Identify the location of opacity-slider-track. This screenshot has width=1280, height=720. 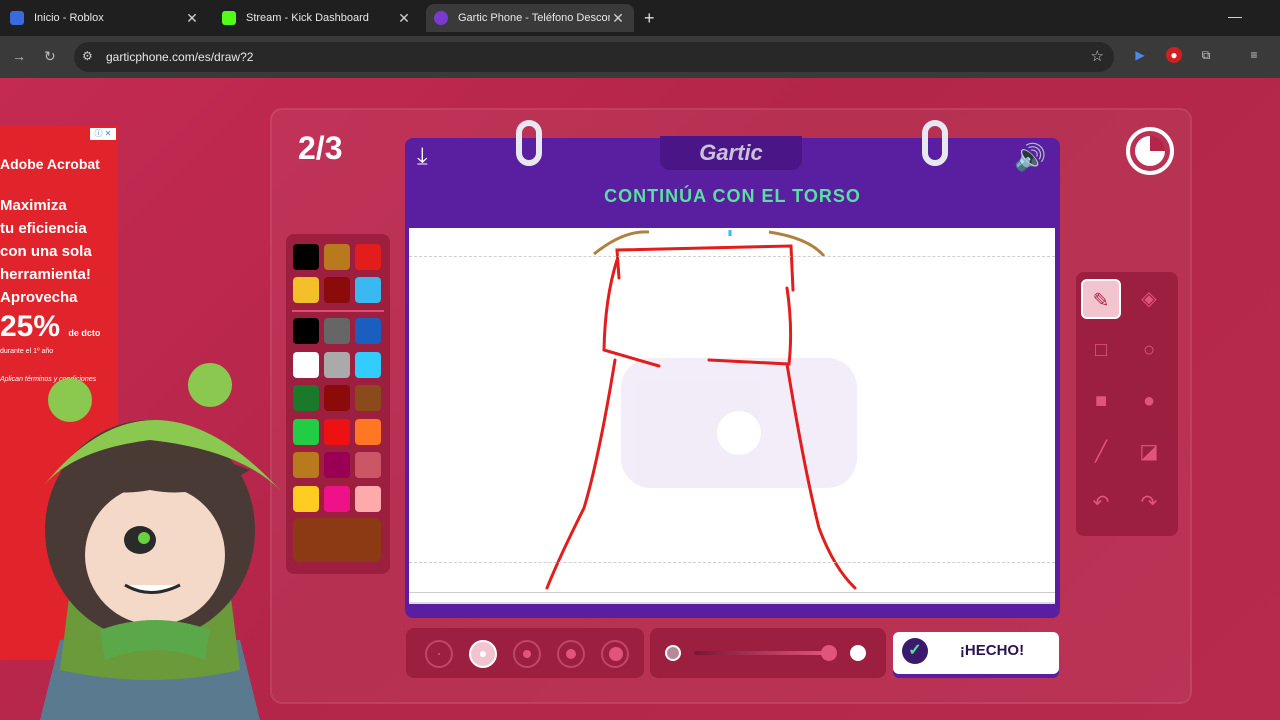
(761, 653).